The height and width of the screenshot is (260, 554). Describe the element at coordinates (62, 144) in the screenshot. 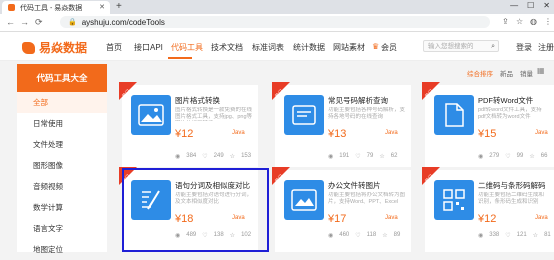

I see `sidebar-item-files: 文件处理` at that location.